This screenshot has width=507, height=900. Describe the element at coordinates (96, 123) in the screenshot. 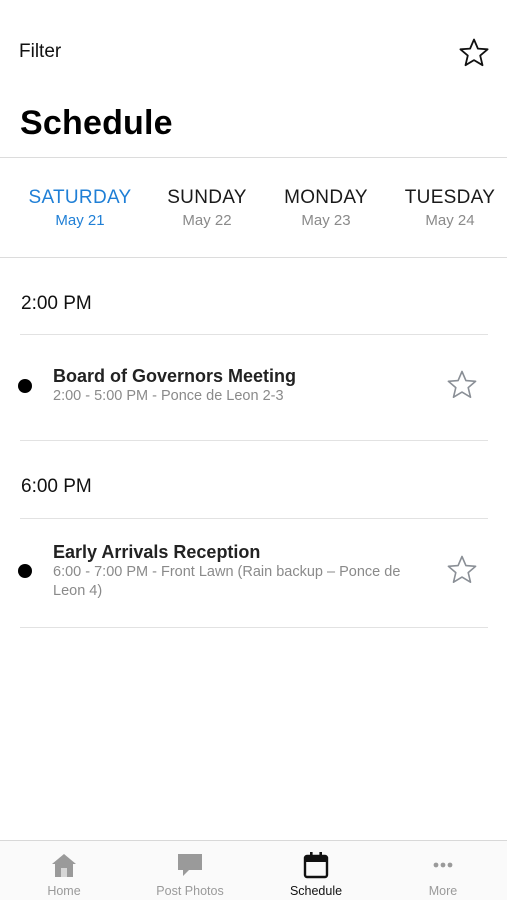

I see `page-title: Schedule` at that location.